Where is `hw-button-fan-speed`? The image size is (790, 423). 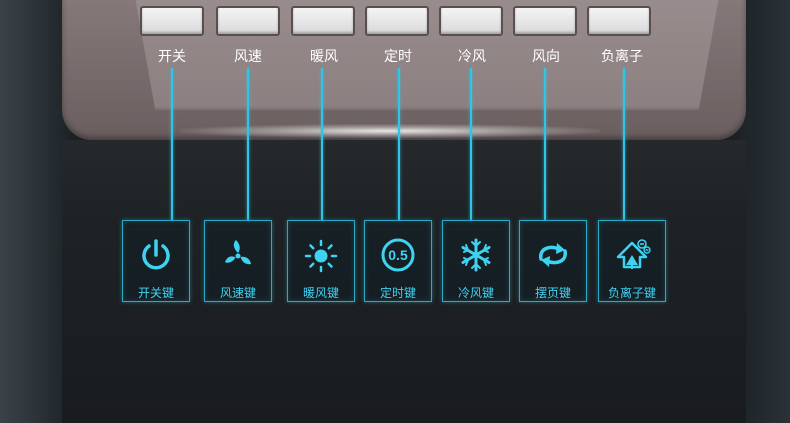
hw-button-fan-speed is located at coordinates (248, 21).